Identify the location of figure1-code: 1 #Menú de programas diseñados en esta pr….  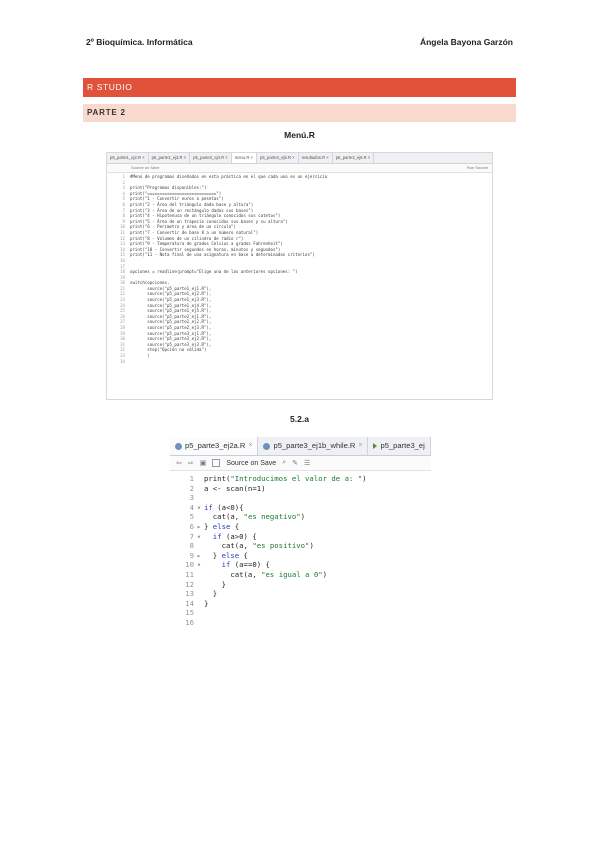
(299, 268).